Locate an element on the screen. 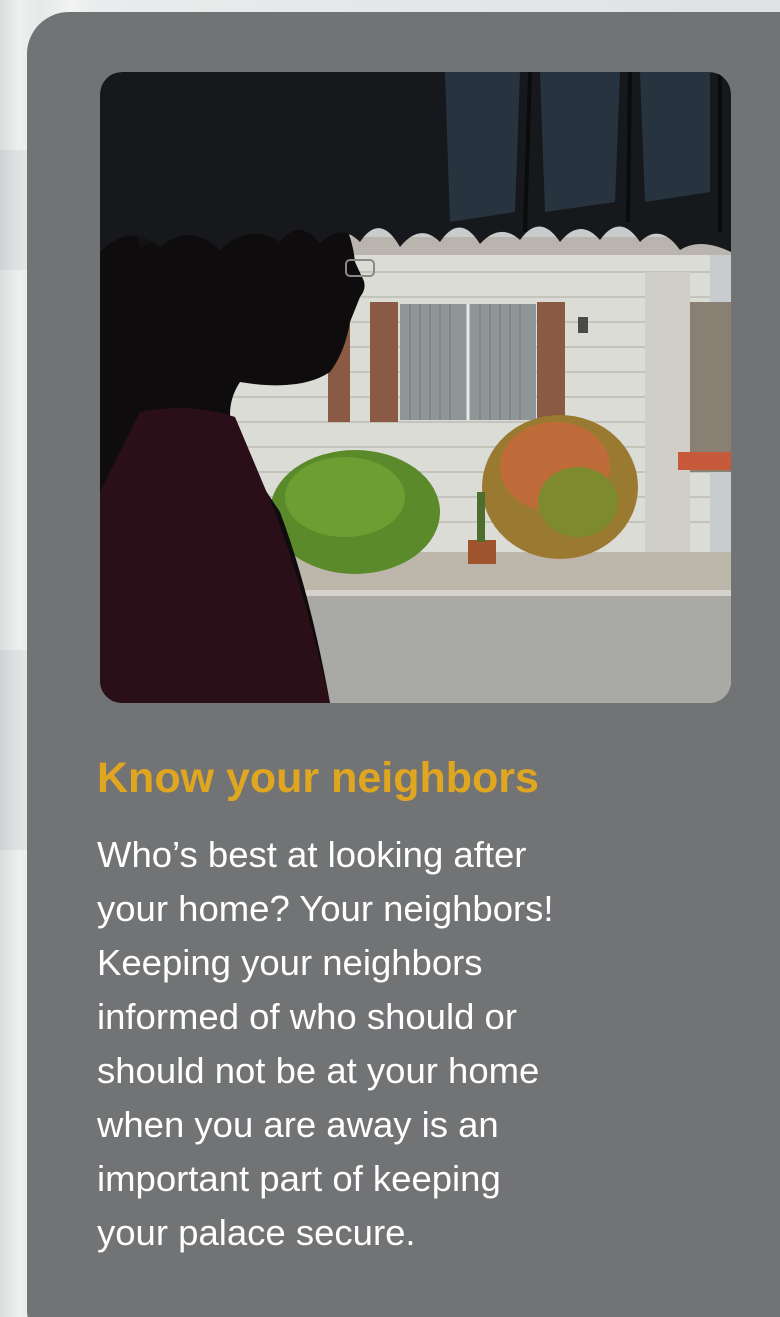  body-line: your palace secure. is located at coordinates (256, 1232).